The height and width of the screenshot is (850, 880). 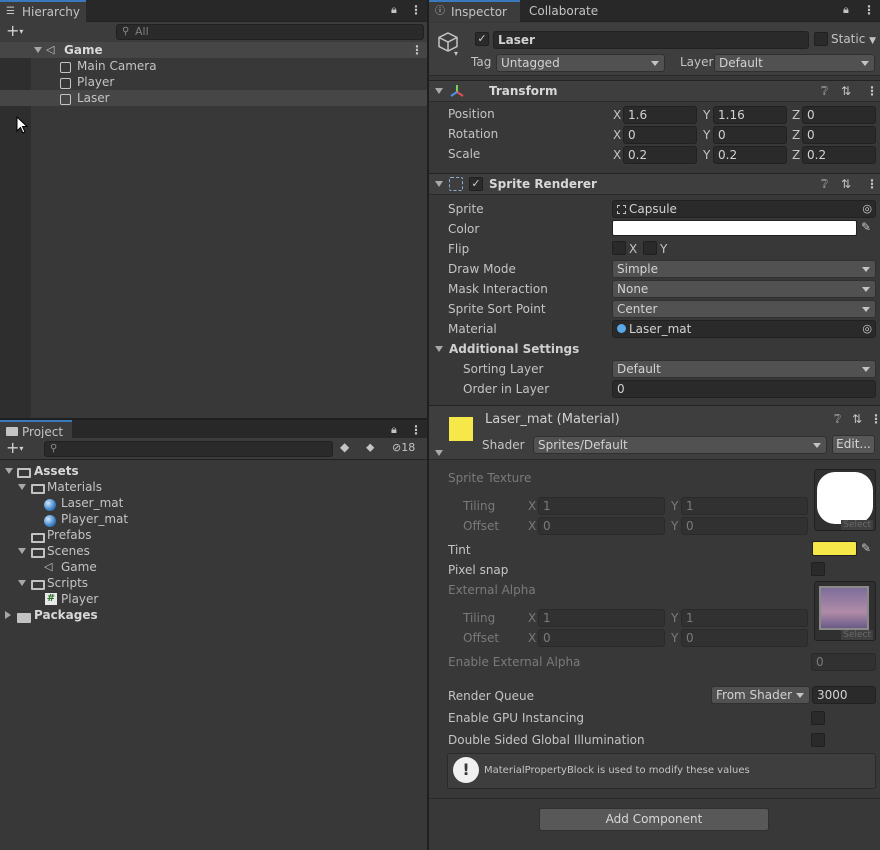 I want to click on project-asset-player-script: # Player, so click(x=213, y=599).